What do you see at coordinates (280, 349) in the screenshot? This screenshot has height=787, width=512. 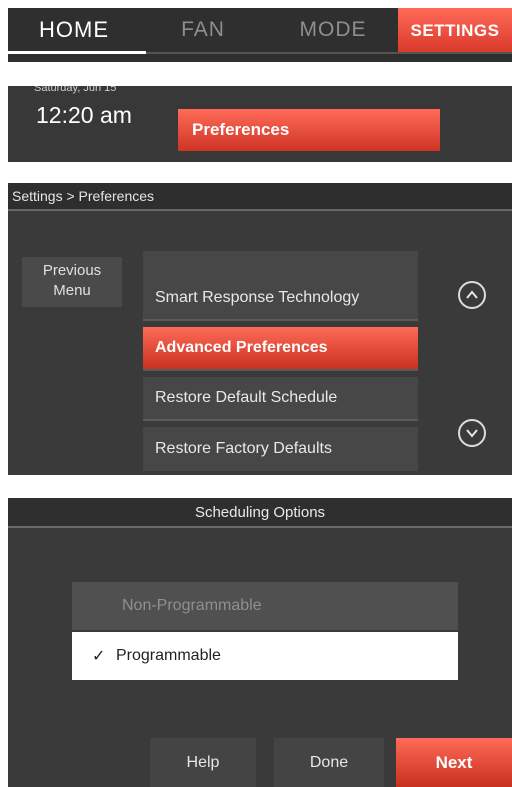 I see `list-item-advanced-preferences: Advanced Preferences` at bounding box center [280, 349].